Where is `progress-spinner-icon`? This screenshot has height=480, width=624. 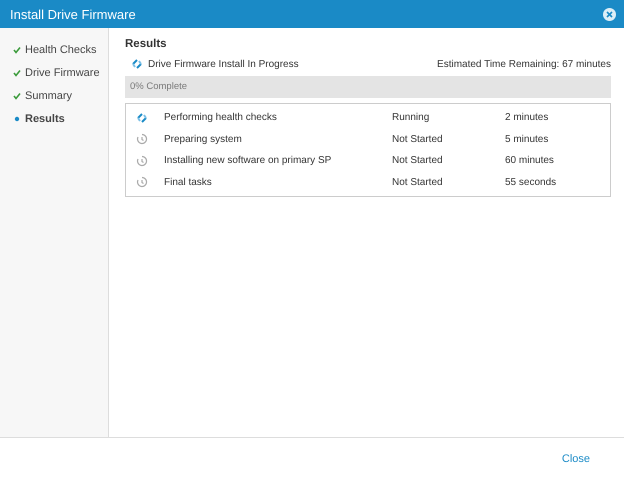 progress-spinner-icon is located at coordinates (137, 64).